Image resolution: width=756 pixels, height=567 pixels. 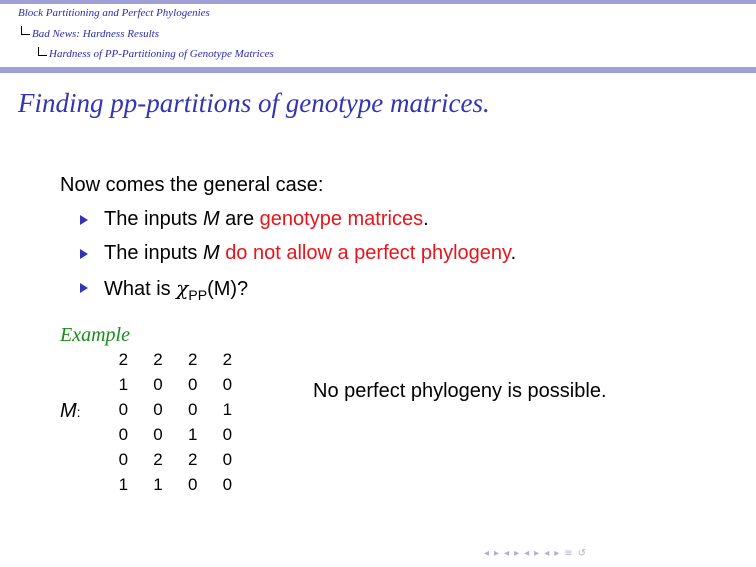 What do you see at coordinates (70, 411) in the screenshot?
I see `matrix-label: M:` at bounding box center [70, 411].